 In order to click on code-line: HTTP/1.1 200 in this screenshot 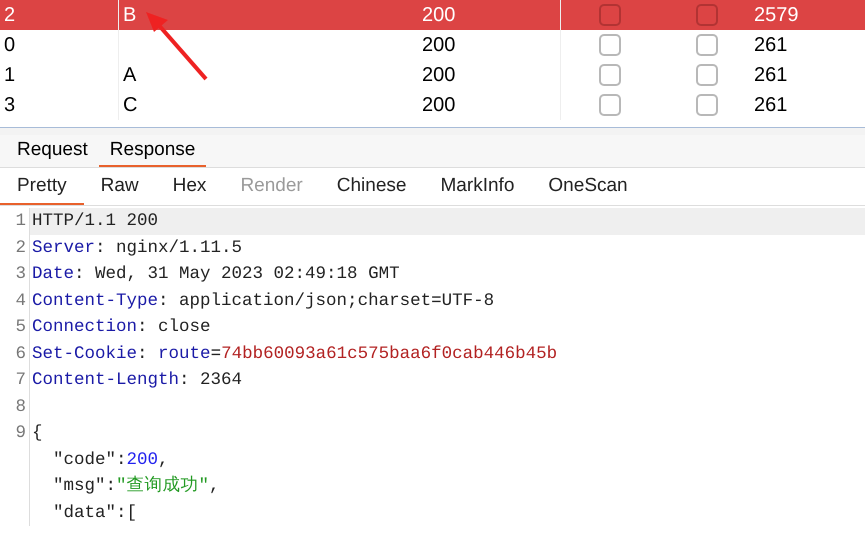, I will do `click(94, 222)`.